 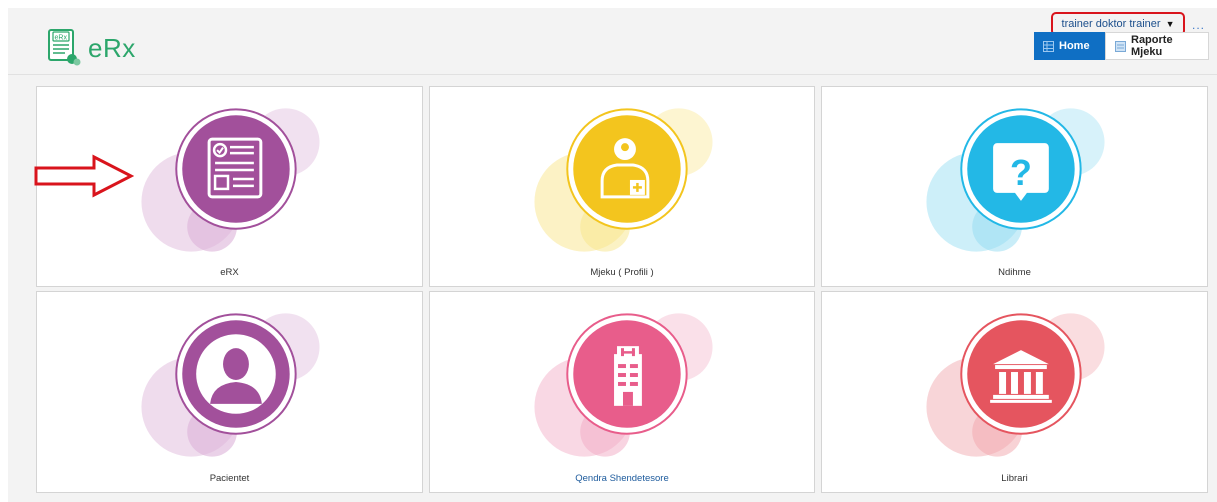 What do you see at coordinates (1048, 46) in the screenshot?
I see `home-grid-icon` at bounding box center [1048, 46].